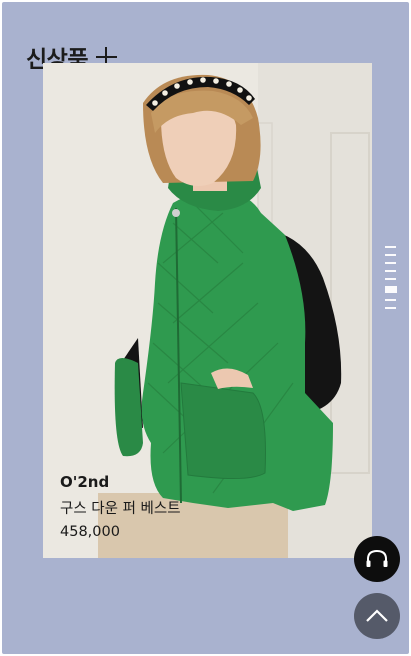 Image resolution: width=411 pixels, height=656 pixels. I want to click on pager-dot-6-active, so click(391, 289).